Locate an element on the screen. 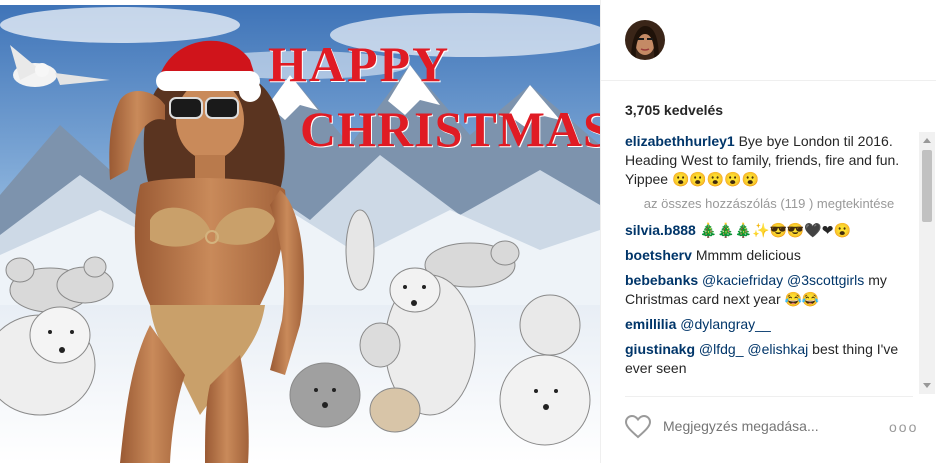 This screenshot has height=463, width=936. comment-text: 🎄🎄🎄✨😎😎🖤❤😮 is located at coordinates (775, 230).